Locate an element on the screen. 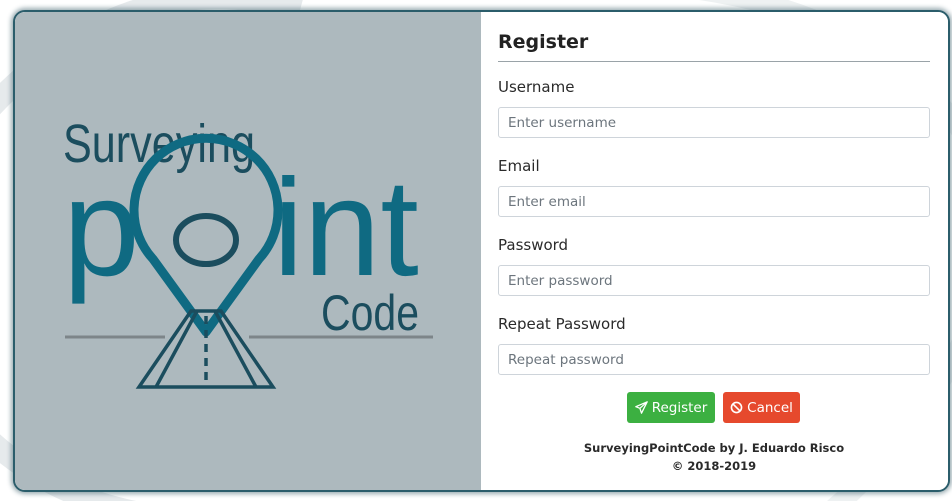  footer-credit: SurveyingPointCode by J. Eduardo Risco is located at coordinates (714, 448).